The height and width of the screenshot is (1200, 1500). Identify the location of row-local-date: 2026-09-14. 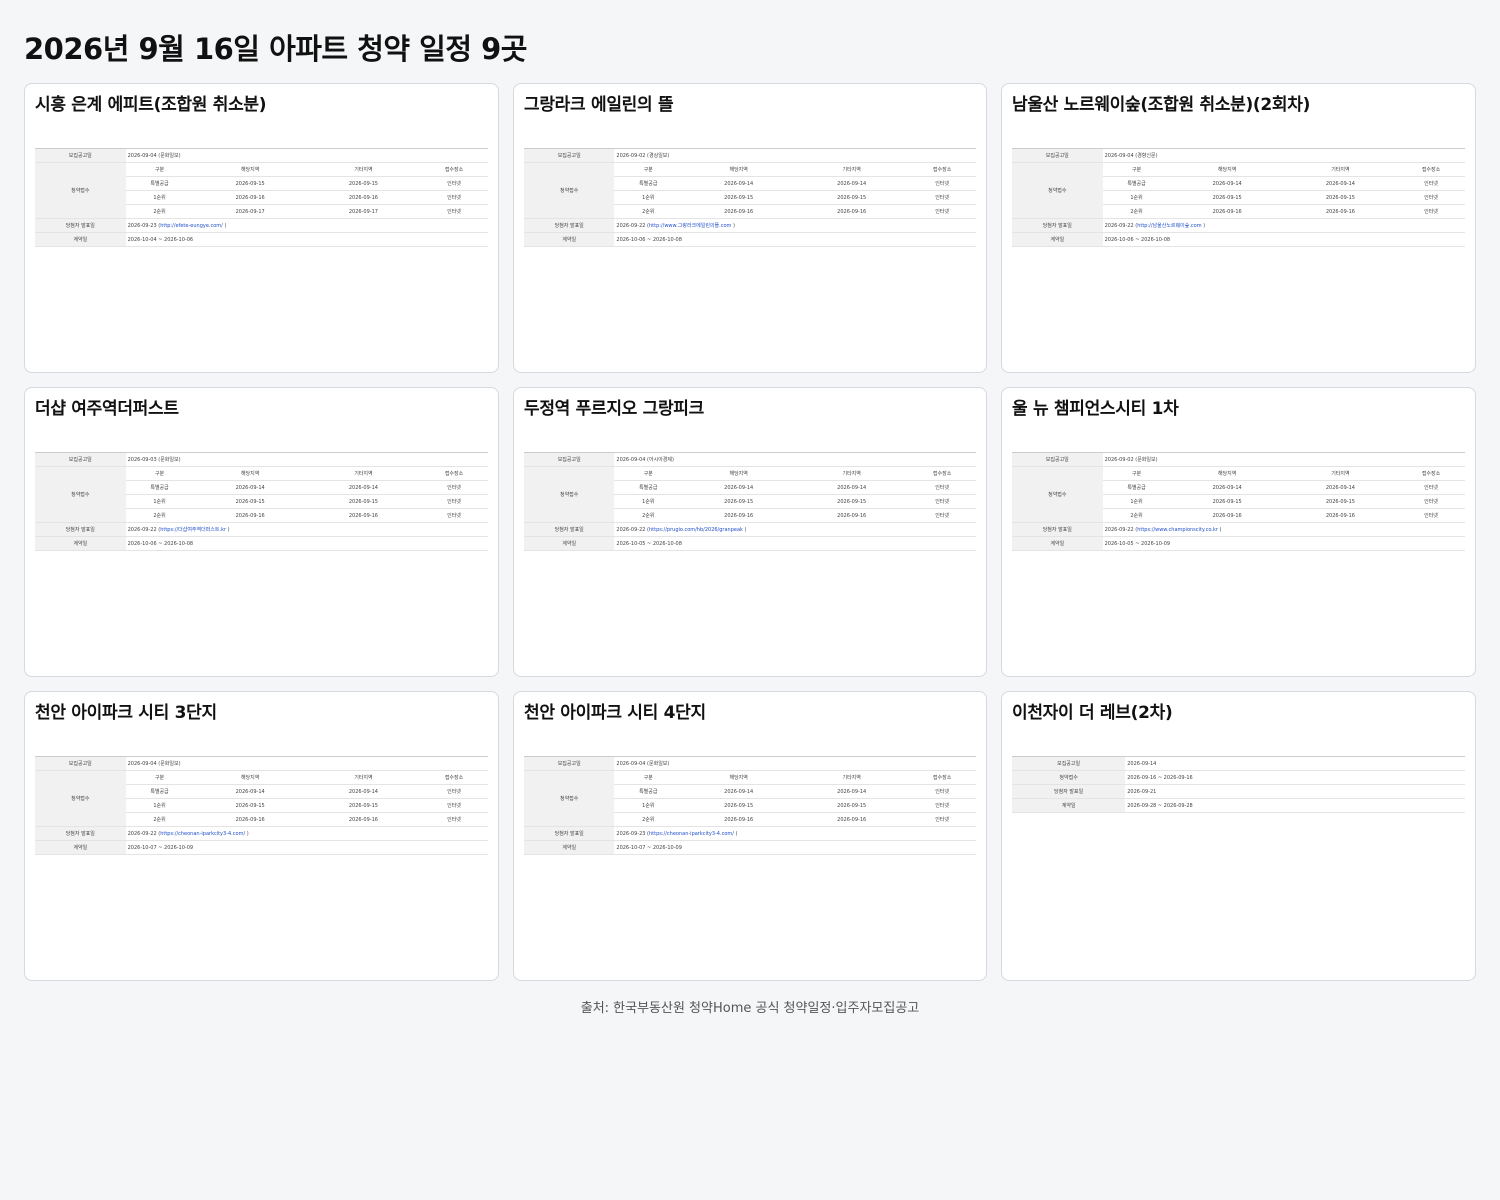
(1227, 487).